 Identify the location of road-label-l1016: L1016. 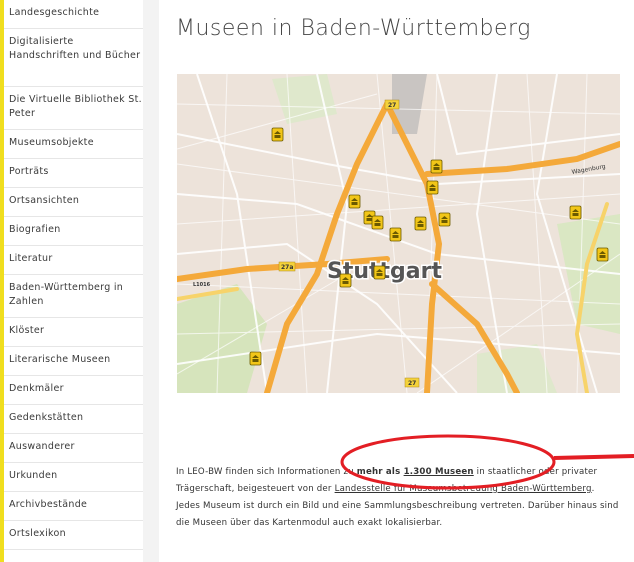
(202, 285).